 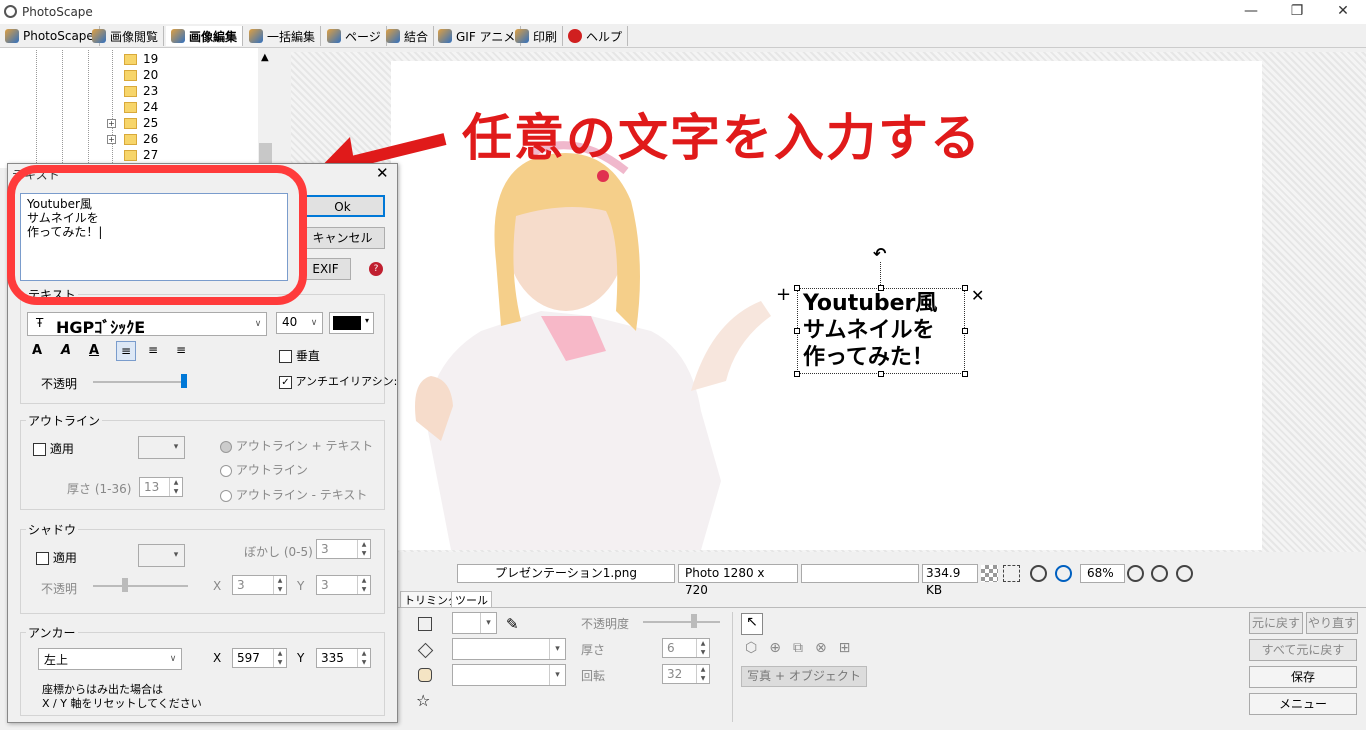 What do you see at coordinates (1303, 704) in the screenshot?
I see `menu-button: メニュー` at bounding box center [1303, 704].